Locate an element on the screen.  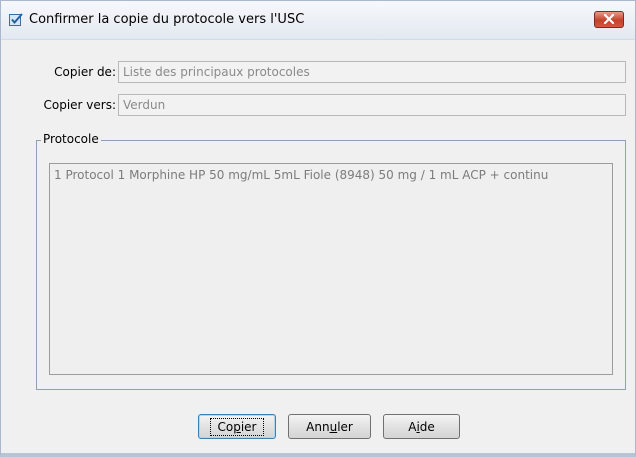
copy-from-field: Liste des principaux protocoles is located at coordinates (372, 72).